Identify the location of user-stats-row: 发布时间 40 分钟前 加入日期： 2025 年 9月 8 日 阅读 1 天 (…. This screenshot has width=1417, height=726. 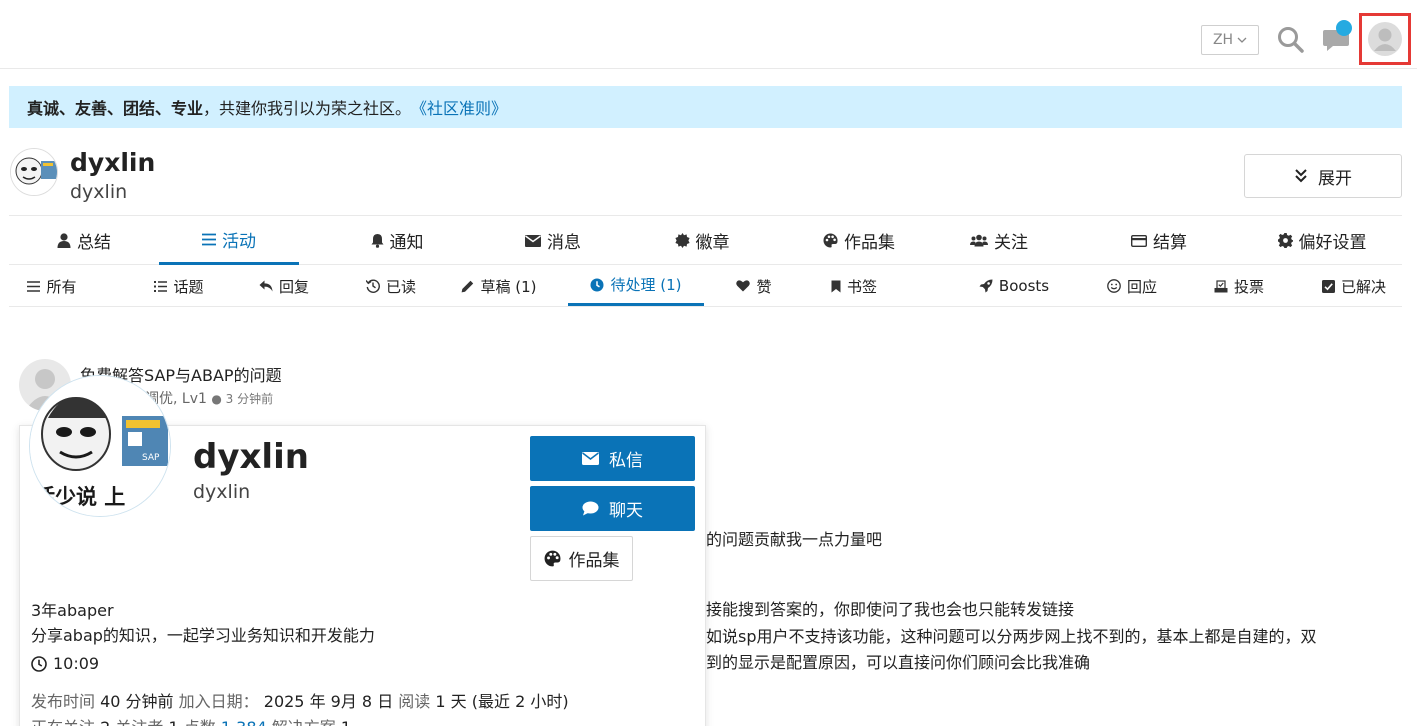
(300, 700).